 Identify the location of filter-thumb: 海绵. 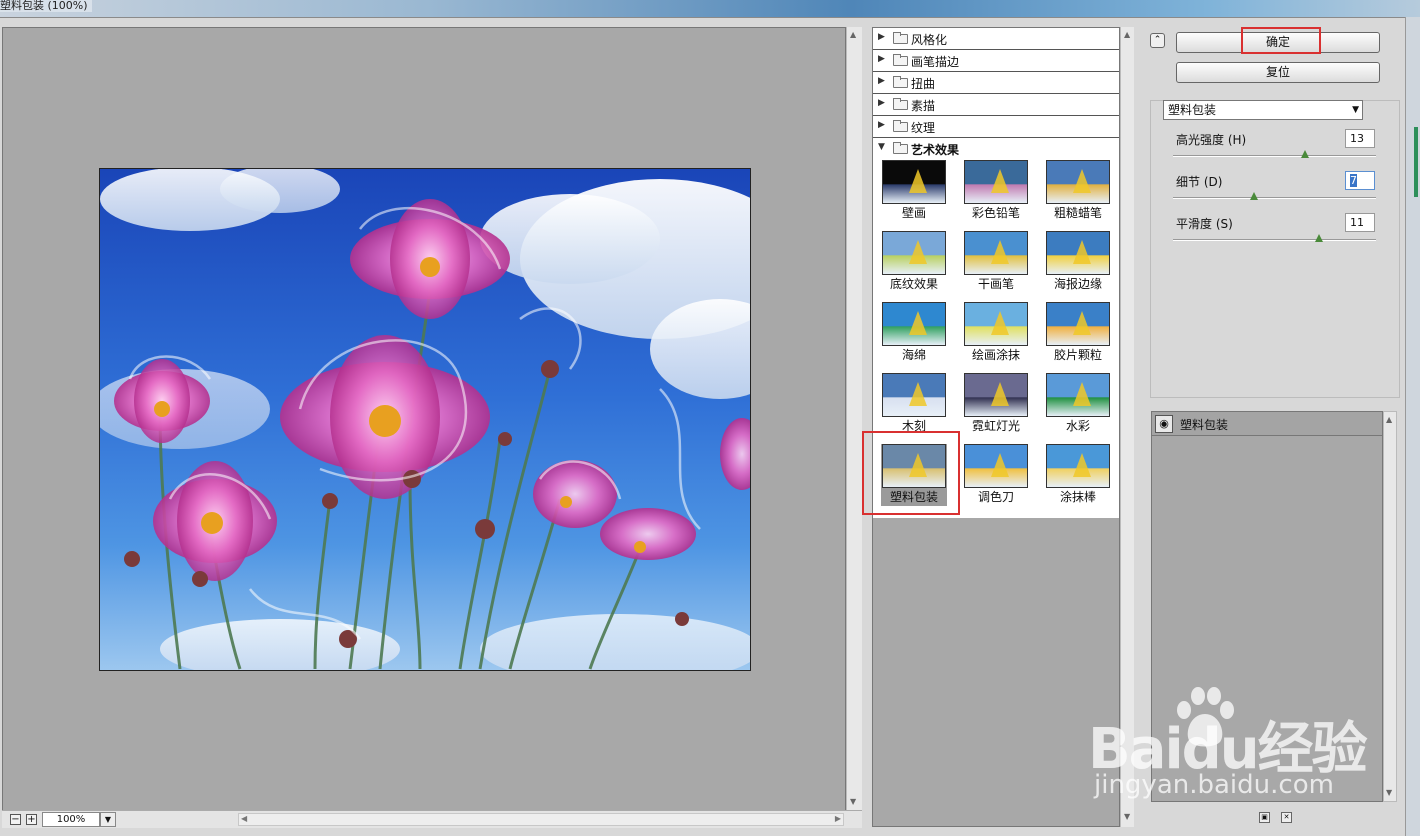
(914, 333).